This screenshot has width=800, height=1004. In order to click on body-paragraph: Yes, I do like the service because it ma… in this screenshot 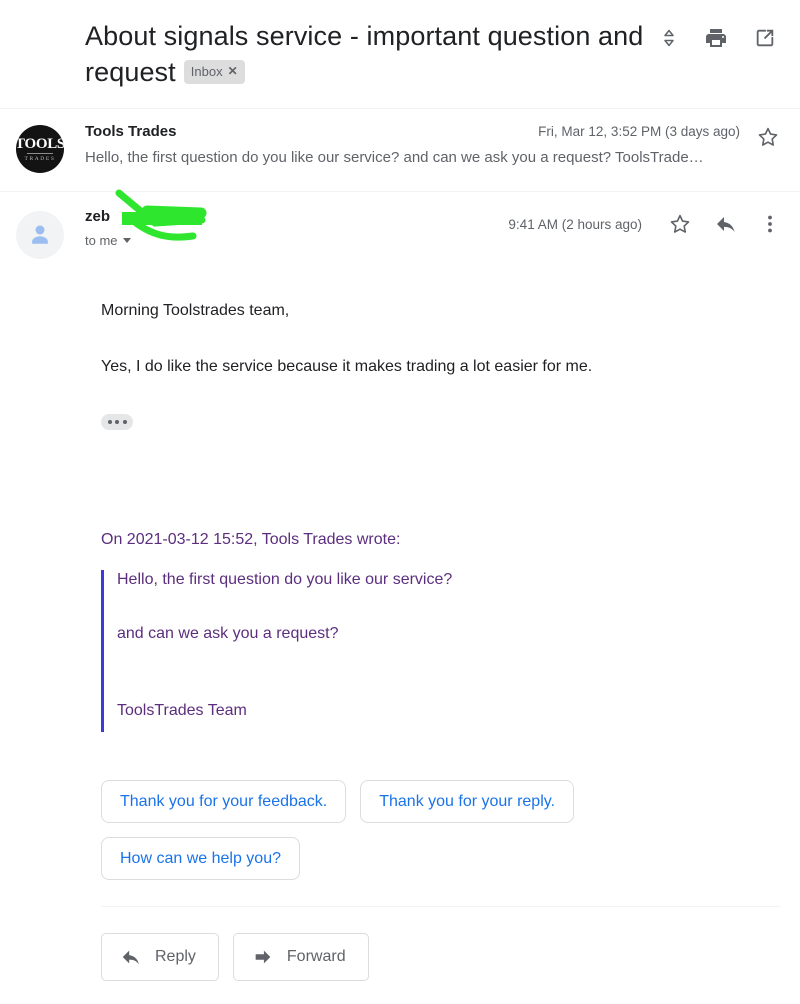, I will do `click(347, 367)`.